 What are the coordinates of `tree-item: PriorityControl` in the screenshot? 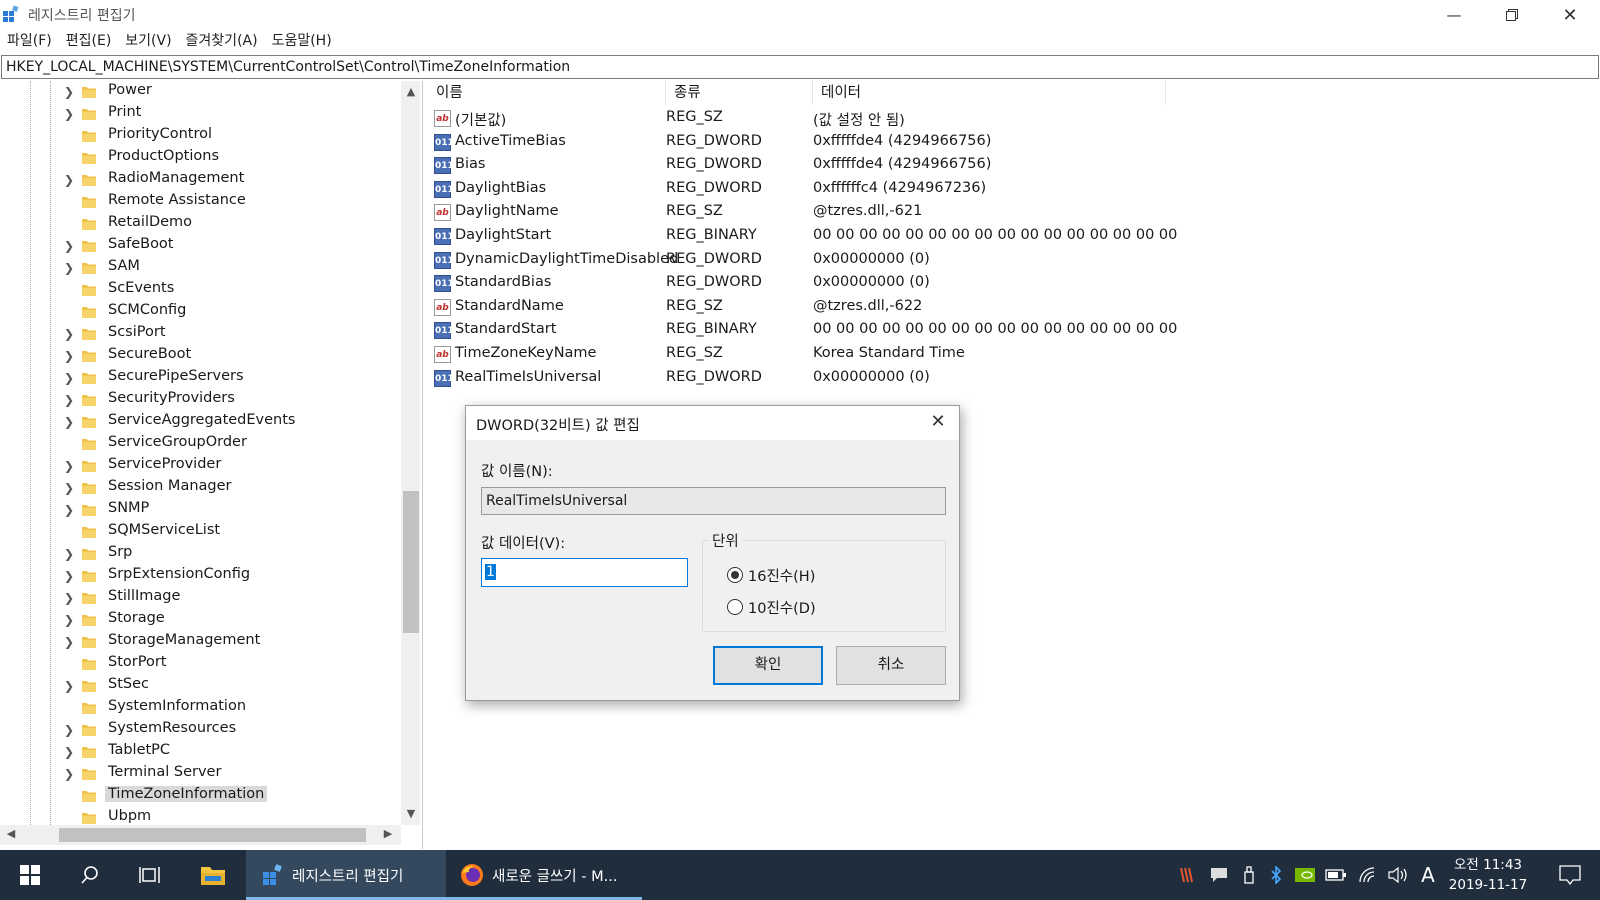 It's located at (201, 136).